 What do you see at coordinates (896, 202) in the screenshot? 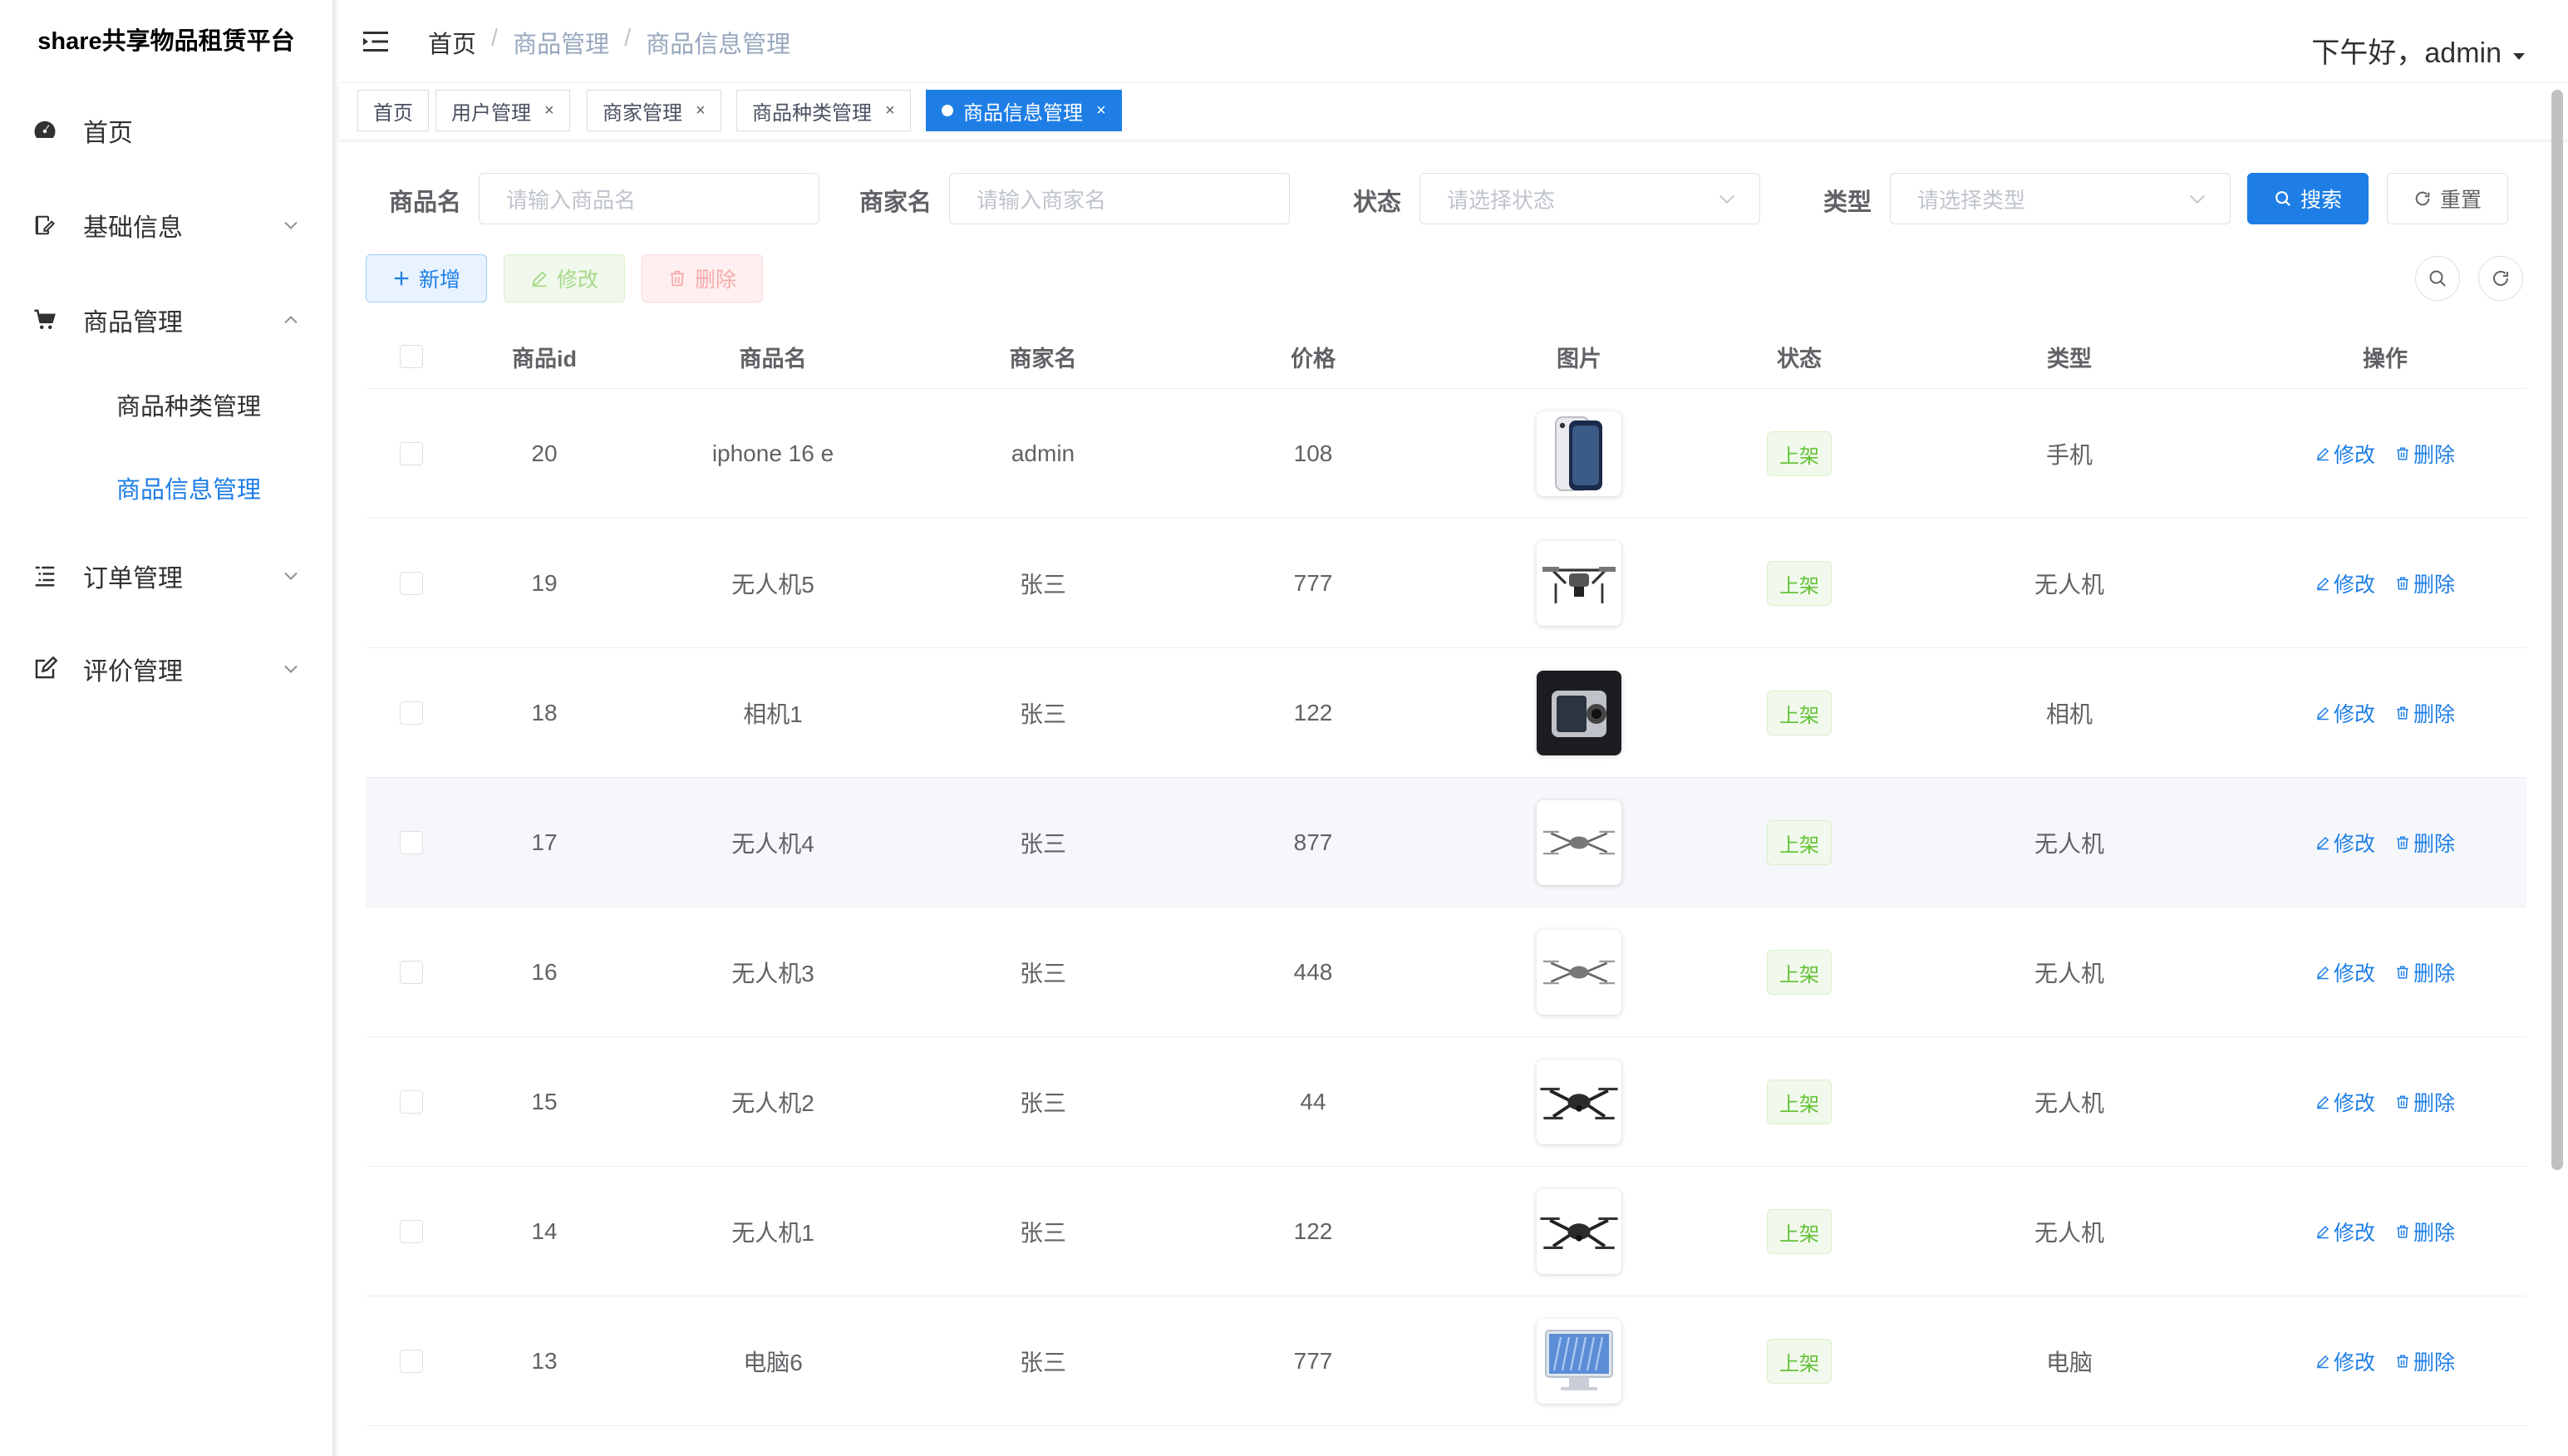
I see `merchant-name-label: 商家名` at bounding box center [896, 202].